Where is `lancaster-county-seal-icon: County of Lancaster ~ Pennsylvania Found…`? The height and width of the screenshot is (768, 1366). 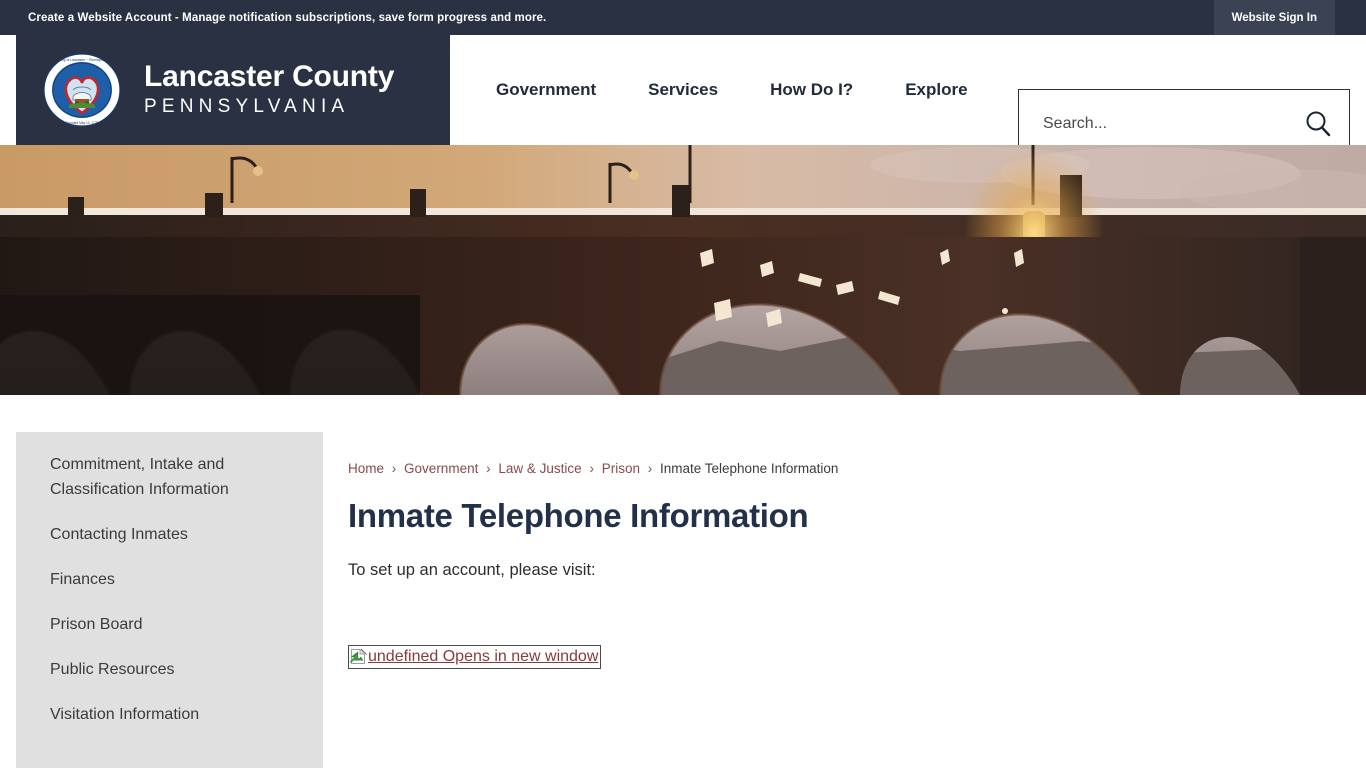
lancaster-county-seal-icon: County of Lancaster ~ Pennsylvania Found… is located at coordinates (82, 90).